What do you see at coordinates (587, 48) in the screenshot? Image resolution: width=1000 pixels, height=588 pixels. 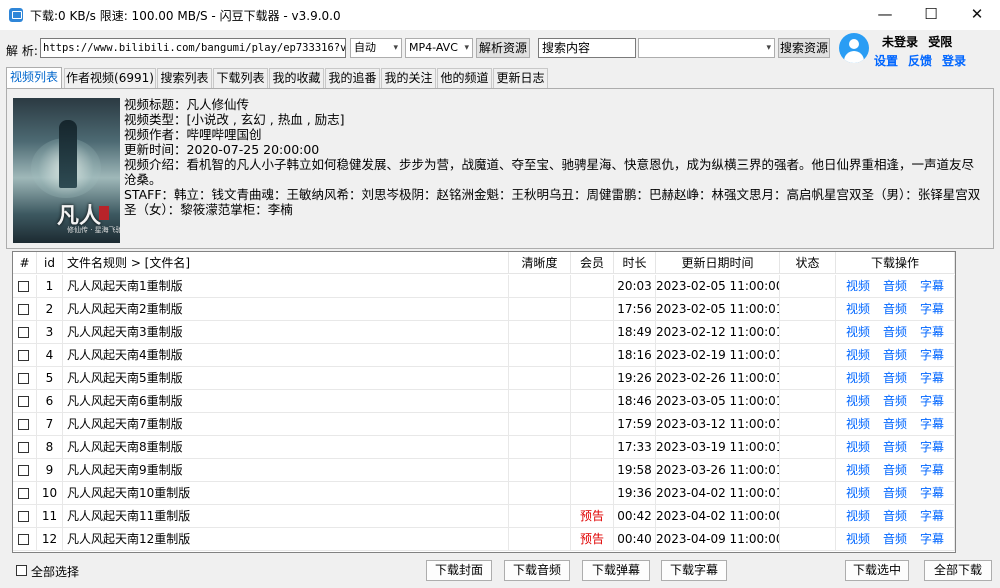 I see `search-input: 搜索内容` at bounding box center [587, 48].